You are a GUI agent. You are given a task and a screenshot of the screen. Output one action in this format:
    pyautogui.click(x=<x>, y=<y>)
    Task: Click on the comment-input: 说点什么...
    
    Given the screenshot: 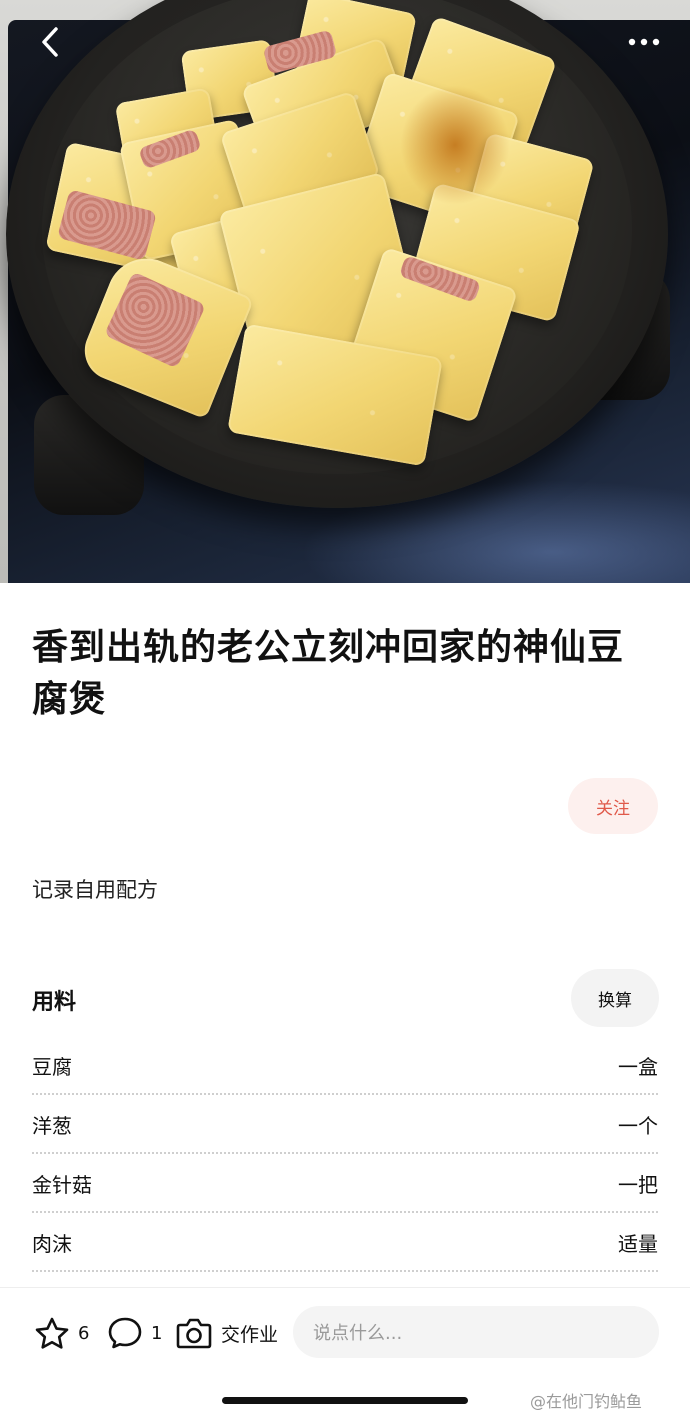 What is the action you would take?
    pyautogui.click(x=476, y=1332)
    